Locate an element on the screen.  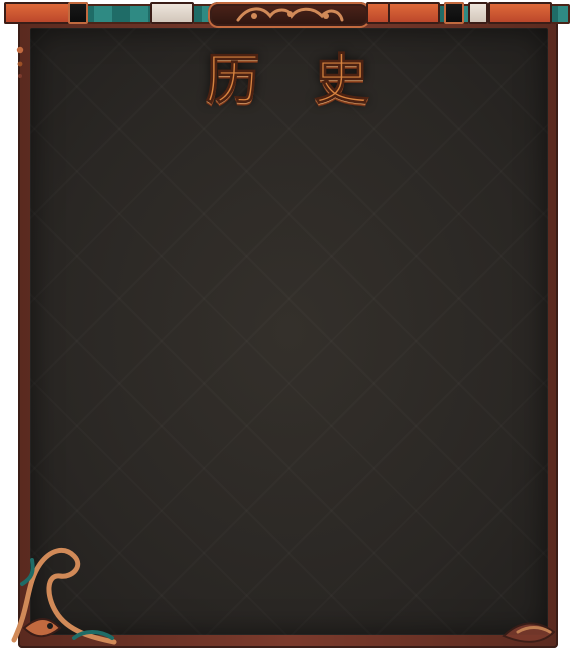
fish-icon is located at coordinates (64, 586).